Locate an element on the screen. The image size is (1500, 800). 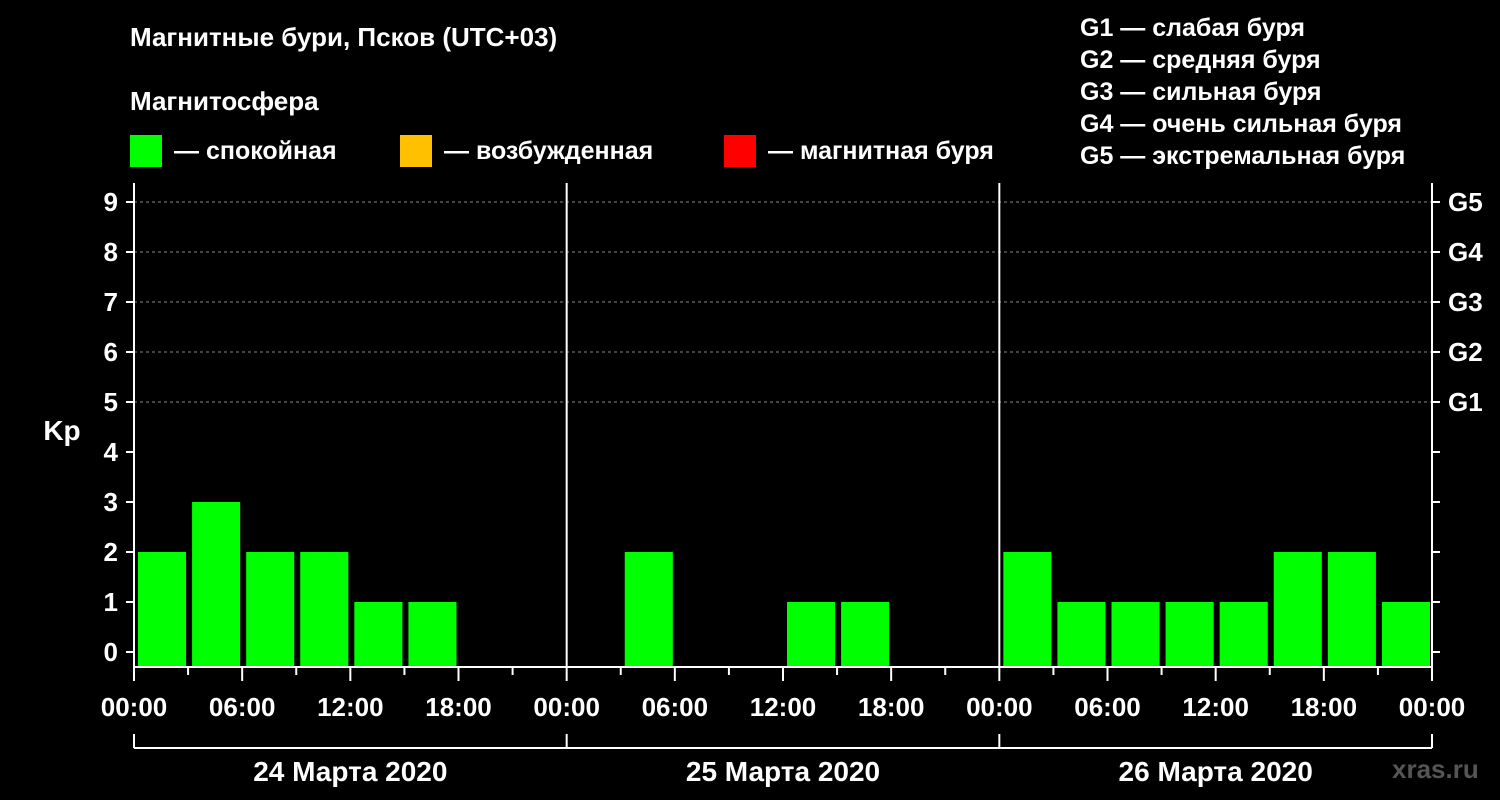
watermark: xras.ru is located at coordinates (1435, 769).